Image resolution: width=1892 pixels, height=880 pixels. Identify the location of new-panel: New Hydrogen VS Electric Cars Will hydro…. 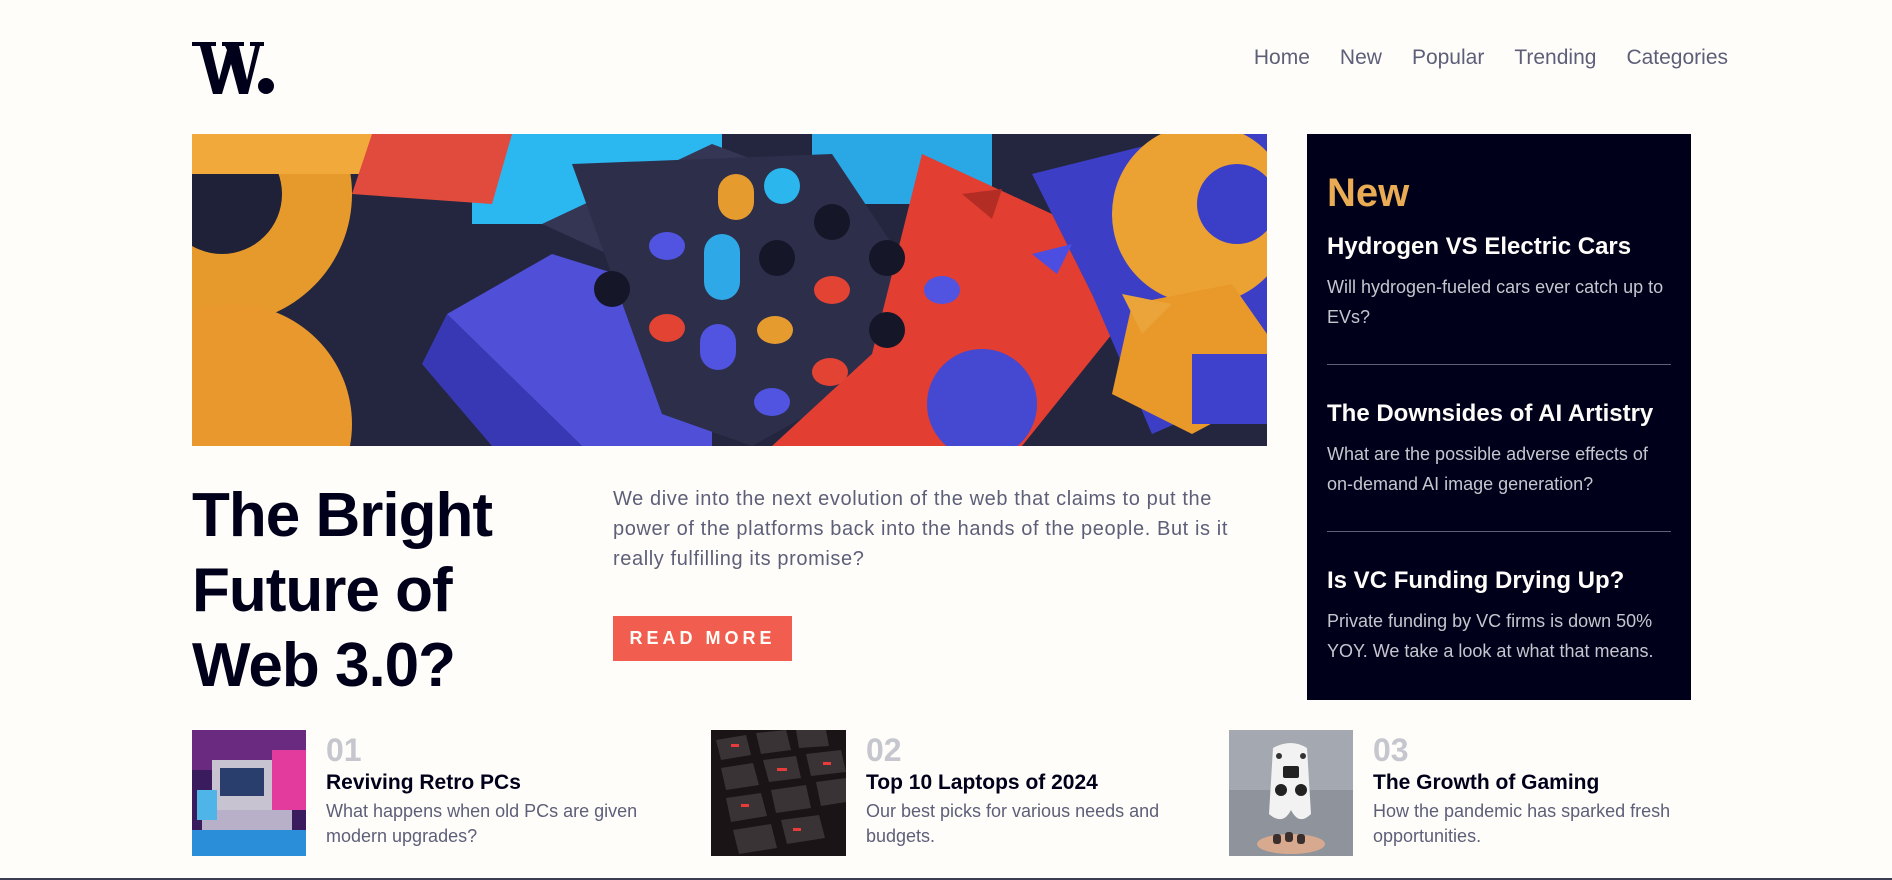
(1499, 417).